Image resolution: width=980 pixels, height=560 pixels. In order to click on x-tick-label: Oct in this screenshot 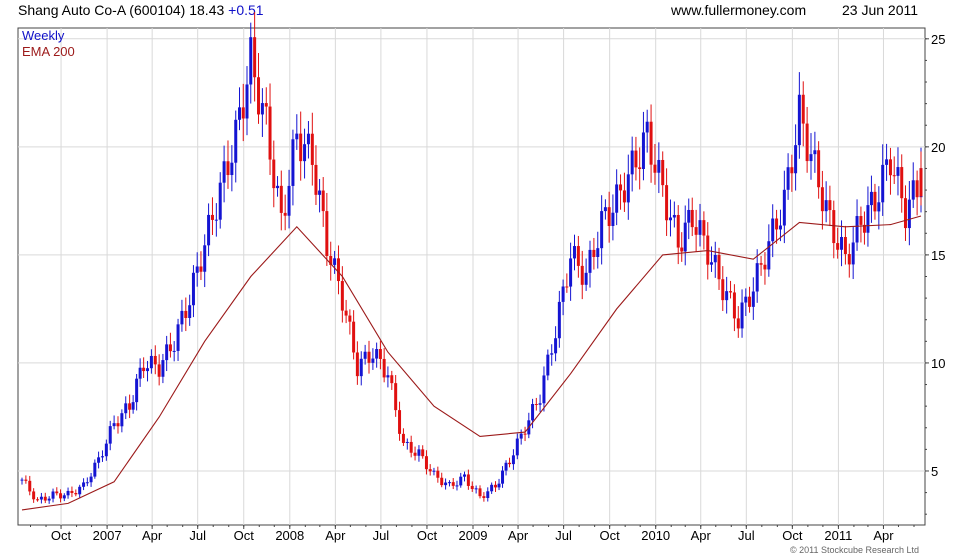, I will do `click(427, 535)`.